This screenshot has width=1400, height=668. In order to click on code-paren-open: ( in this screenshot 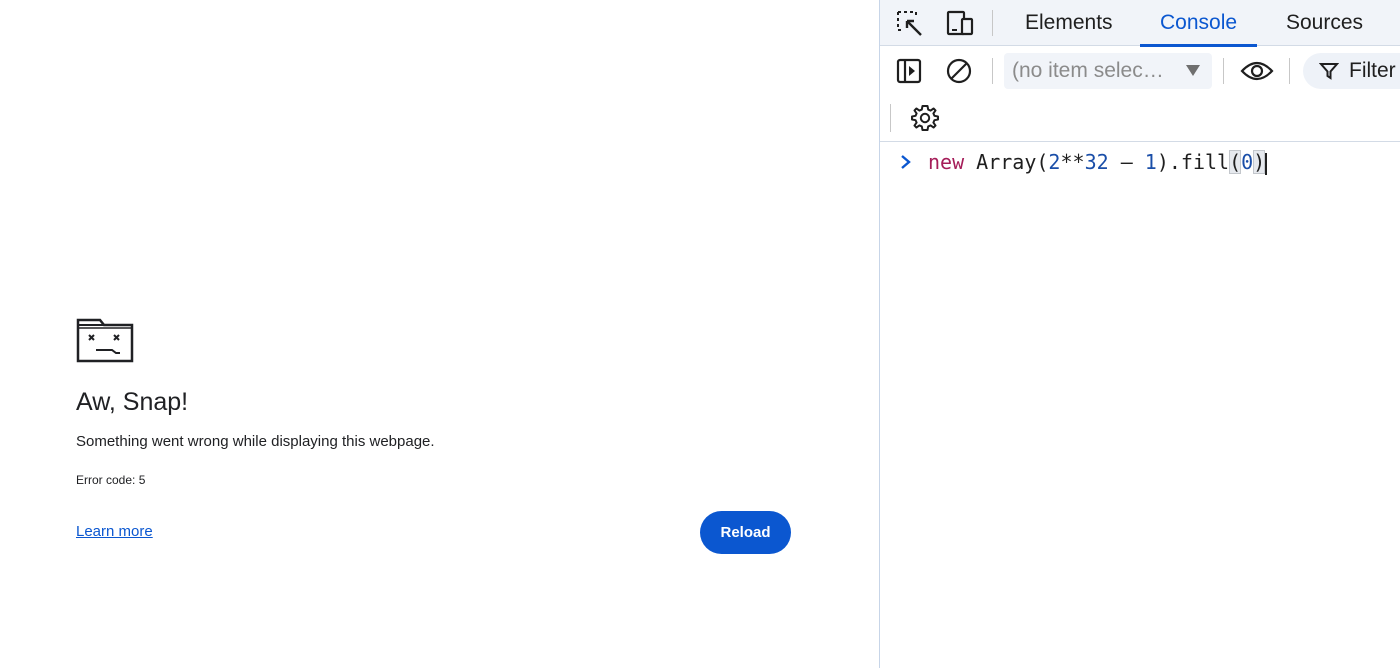, I will do `click(1235, 162)`.